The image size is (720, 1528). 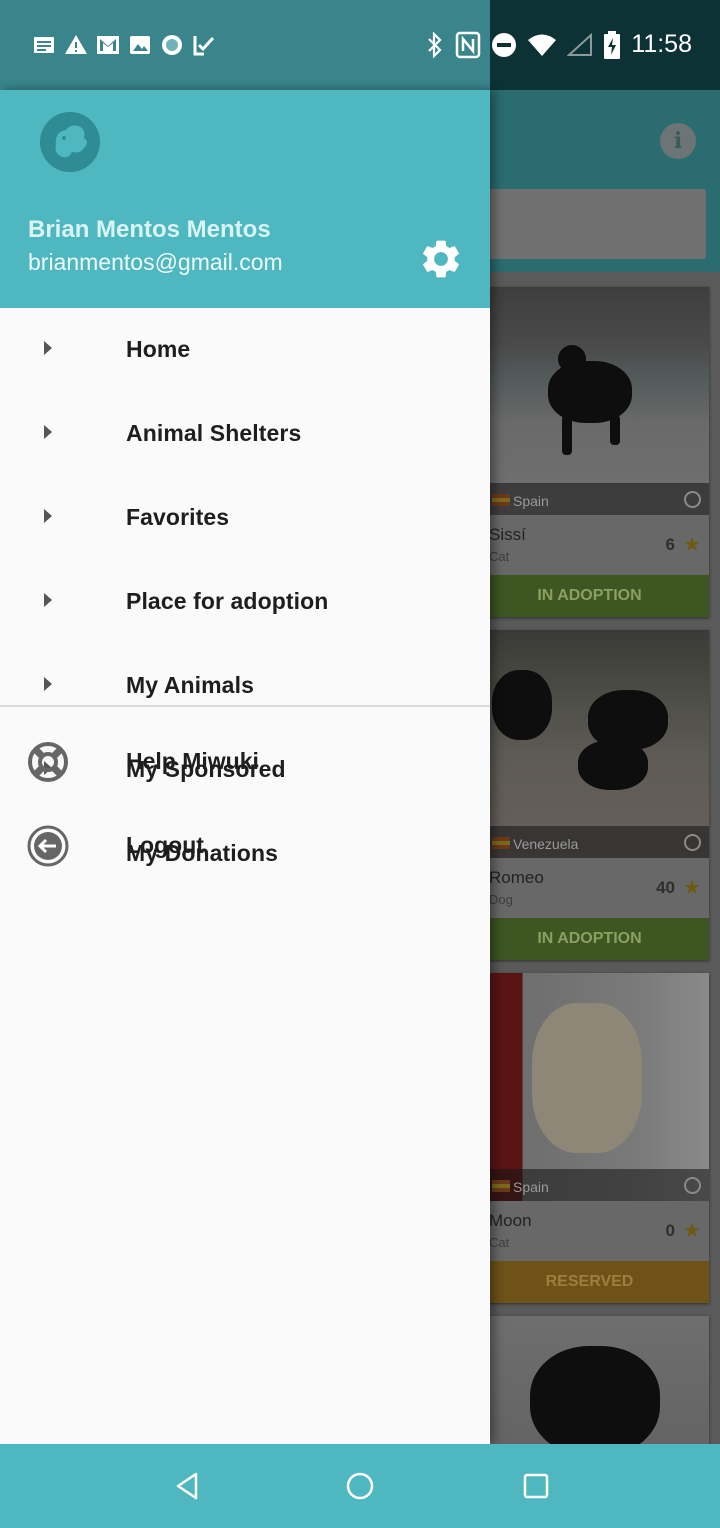 I want to click on clock: 11:58, so click(x=661, y=44).